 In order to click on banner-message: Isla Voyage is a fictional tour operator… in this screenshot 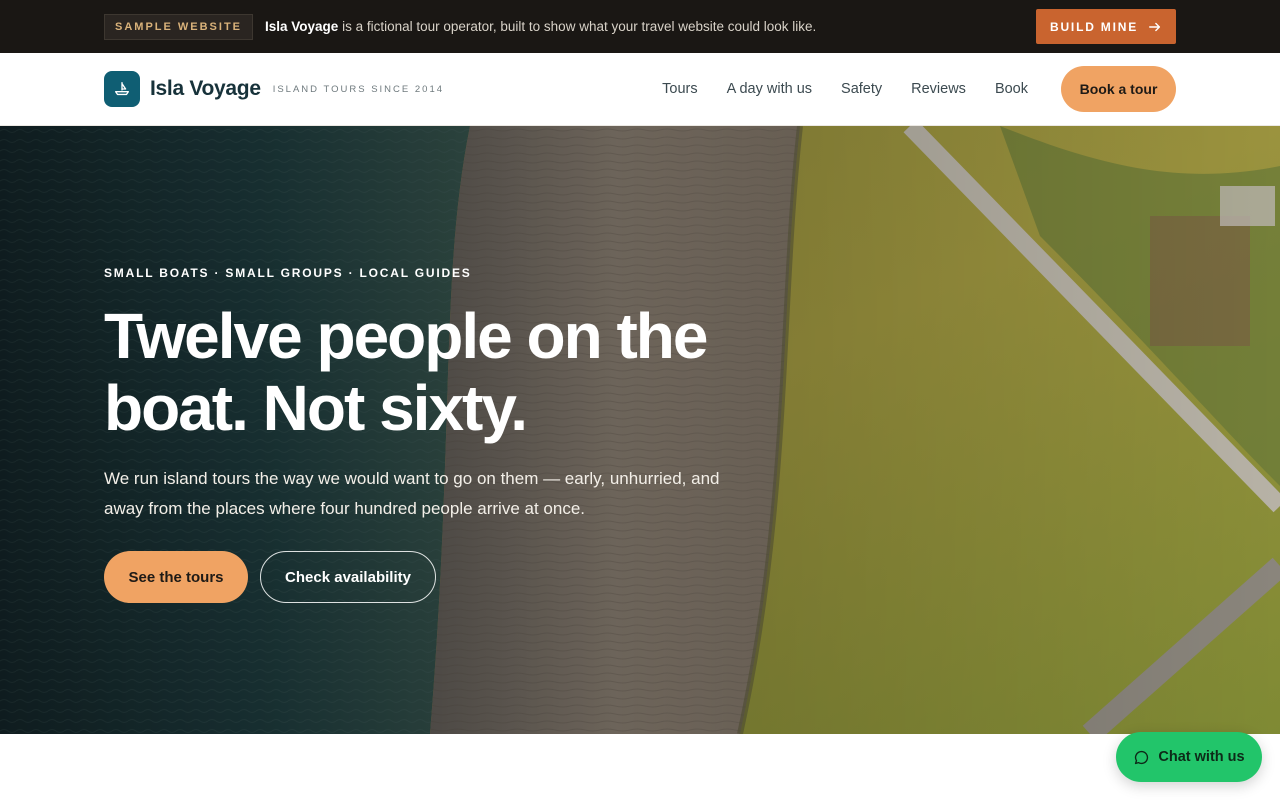, I will do `click(540, 26)`.